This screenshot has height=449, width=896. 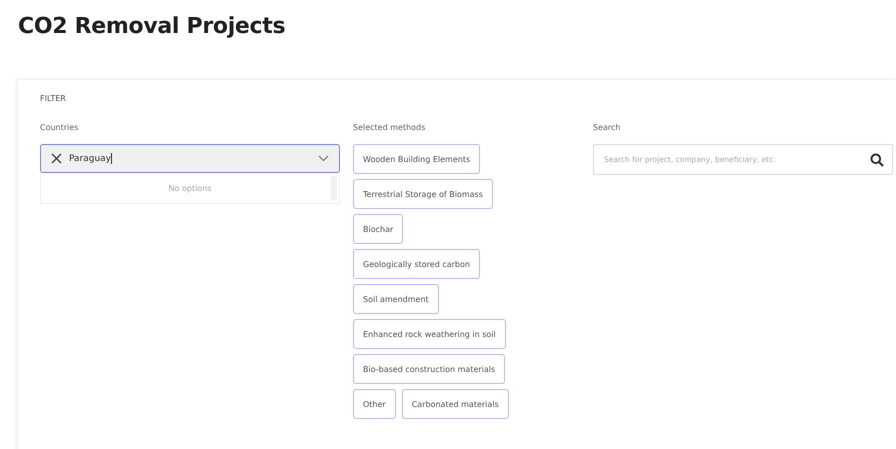 I want to click on method-chip: Other, so click(x=374, y=404).